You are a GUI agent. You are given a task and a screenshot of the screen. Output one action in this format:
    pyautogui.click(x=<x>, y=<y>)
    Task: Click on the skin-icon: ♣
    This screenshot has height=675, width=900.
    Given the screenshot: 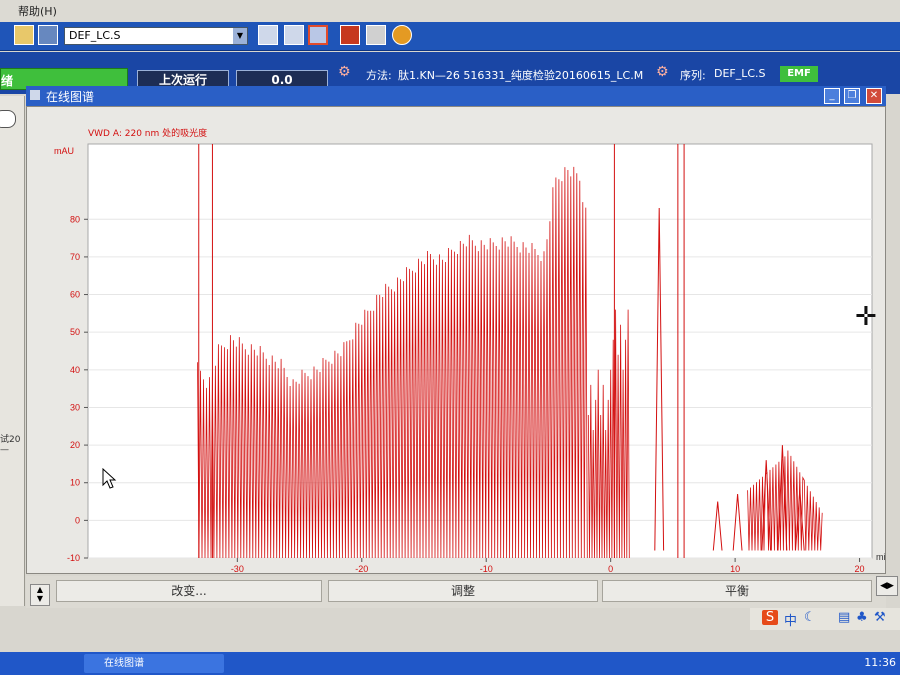 What is the action you would take?
    pyautogui.click(x=862, y=617)
    